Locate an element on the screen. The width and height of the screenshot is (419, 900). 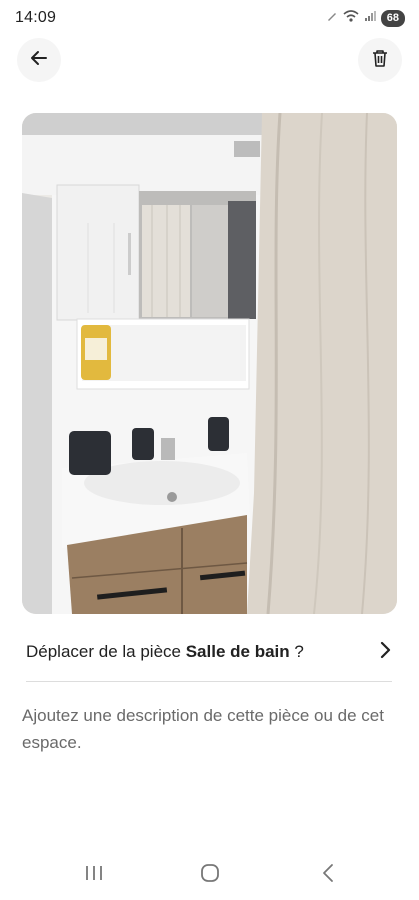
back-button is located at coordinates (39, 60).